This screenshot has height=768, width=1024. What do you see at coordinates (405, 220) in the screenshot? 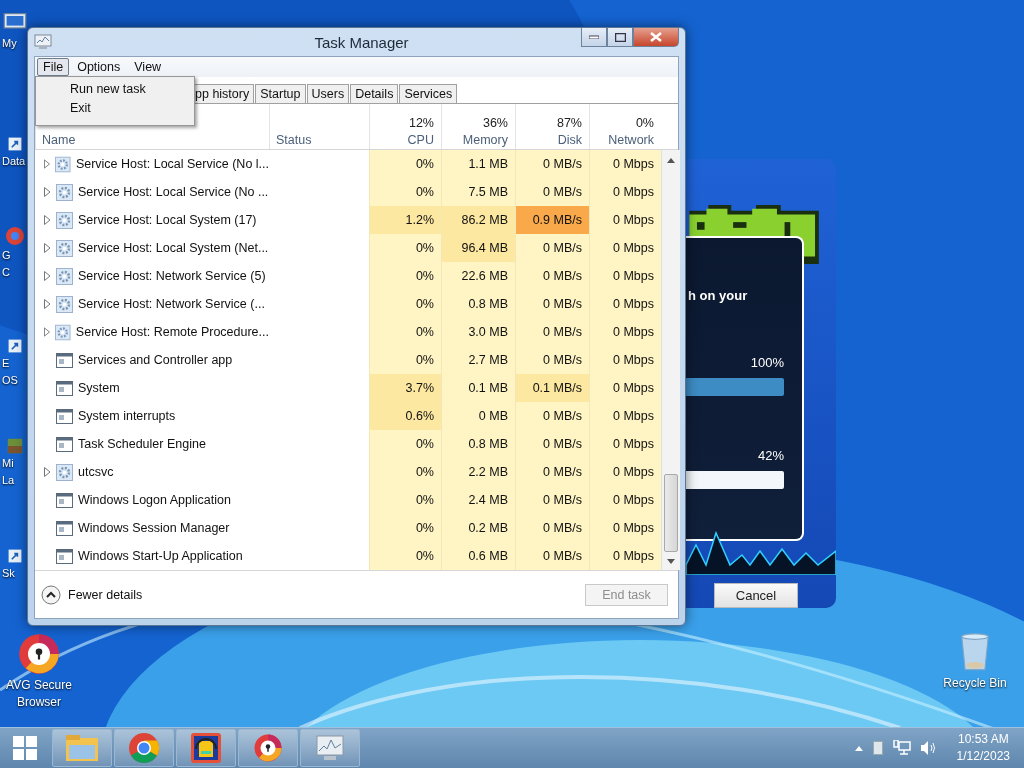
I see `usage-cell: 1.2%` at bounding box center [405, 220].